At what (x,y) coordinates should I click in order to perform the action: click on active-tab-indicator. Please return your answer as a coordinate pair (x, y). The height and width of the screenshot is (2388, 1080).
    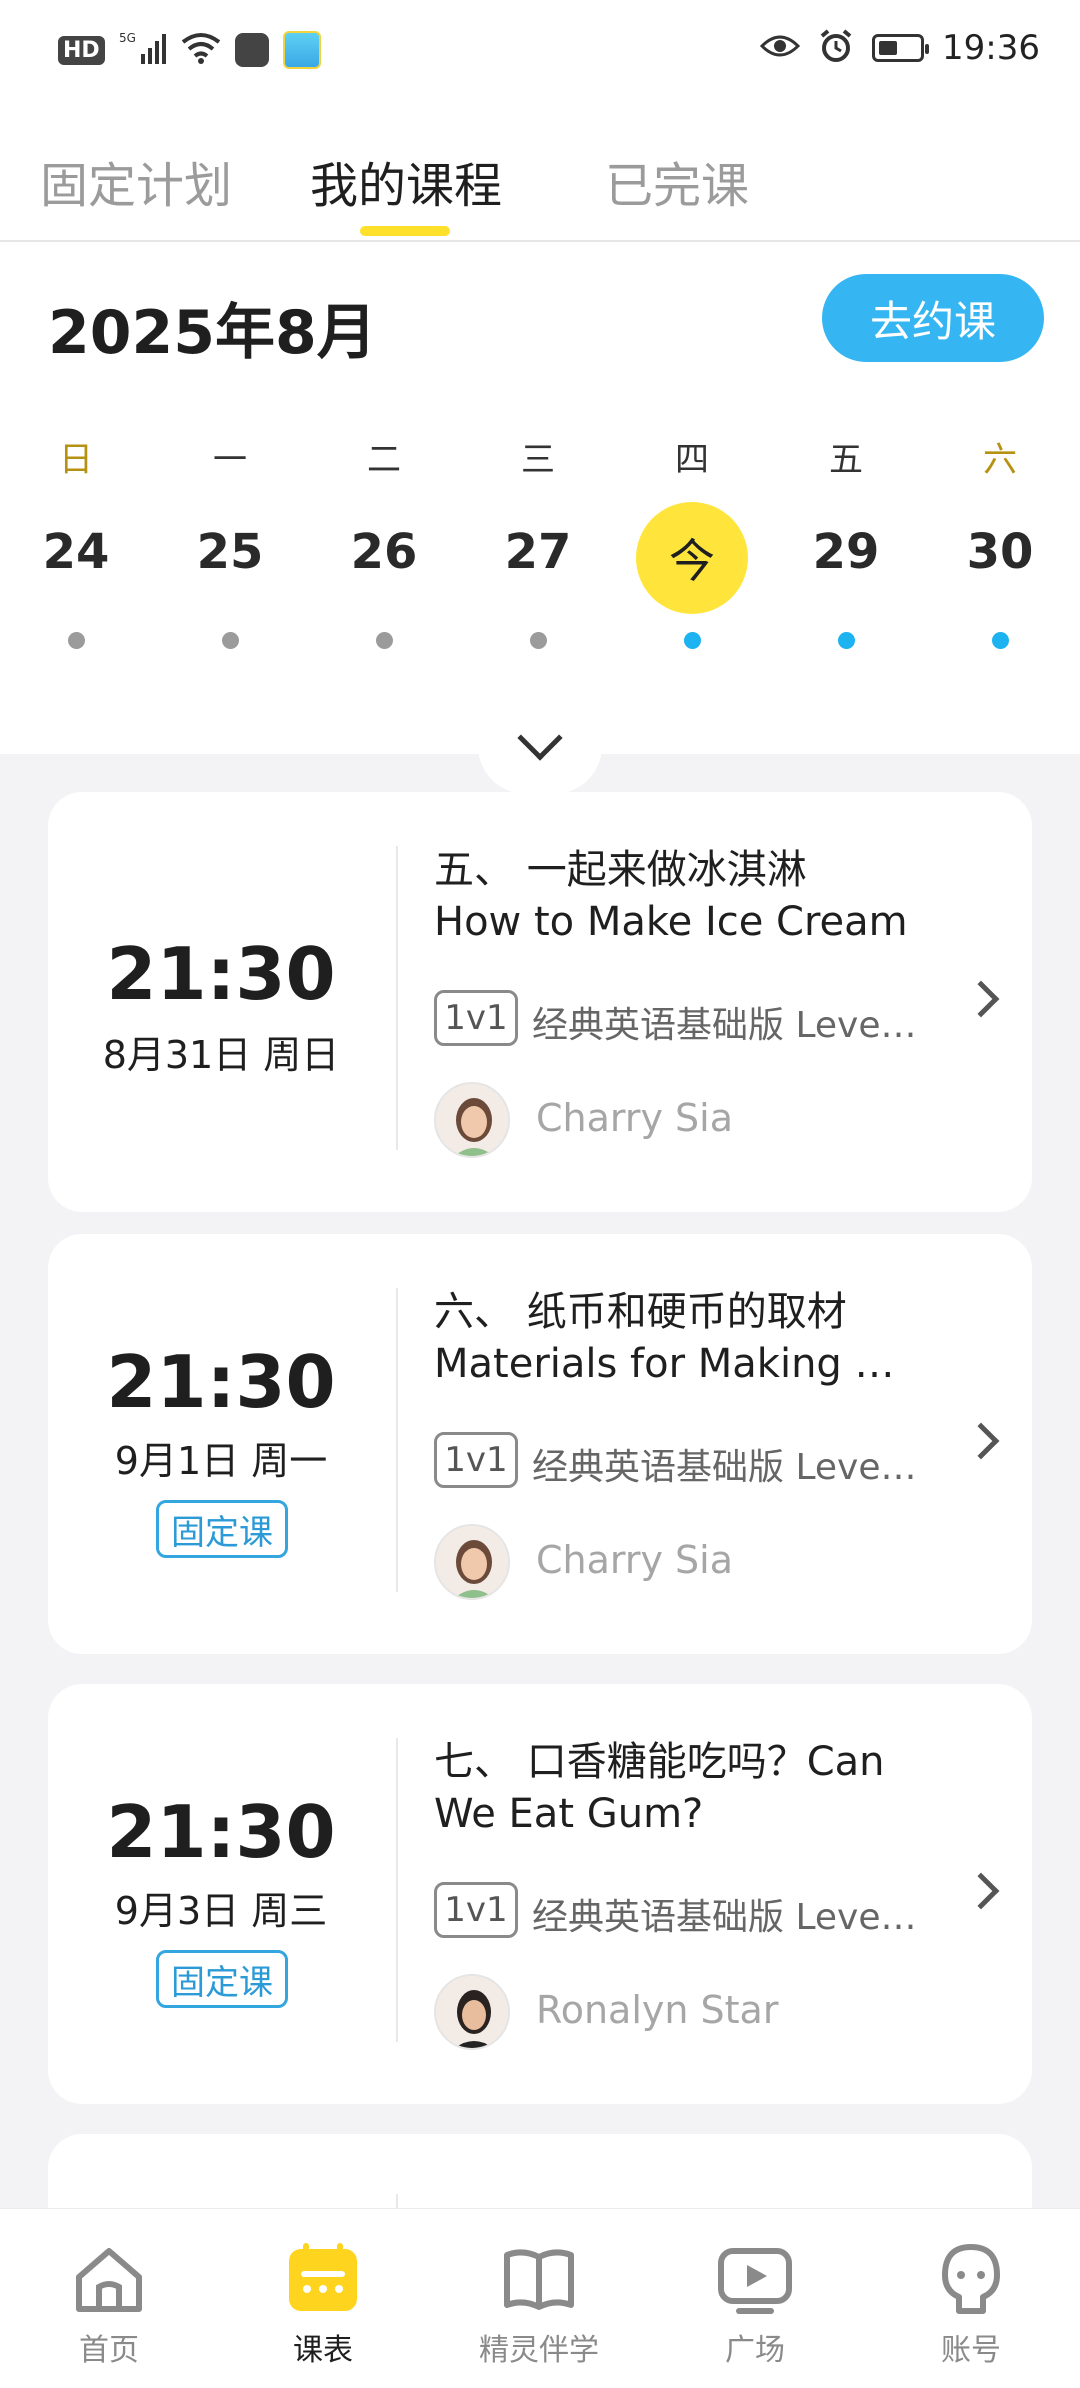
    Looking at the image, I should click on (405, 231).